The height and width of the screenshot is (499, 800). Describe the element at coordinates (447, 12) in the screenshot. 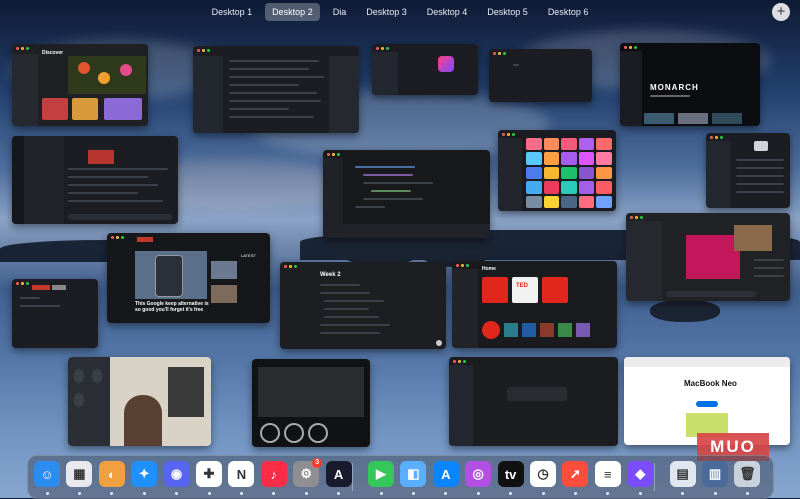

I see `space-desktop-4: Desktop 4` at that location.